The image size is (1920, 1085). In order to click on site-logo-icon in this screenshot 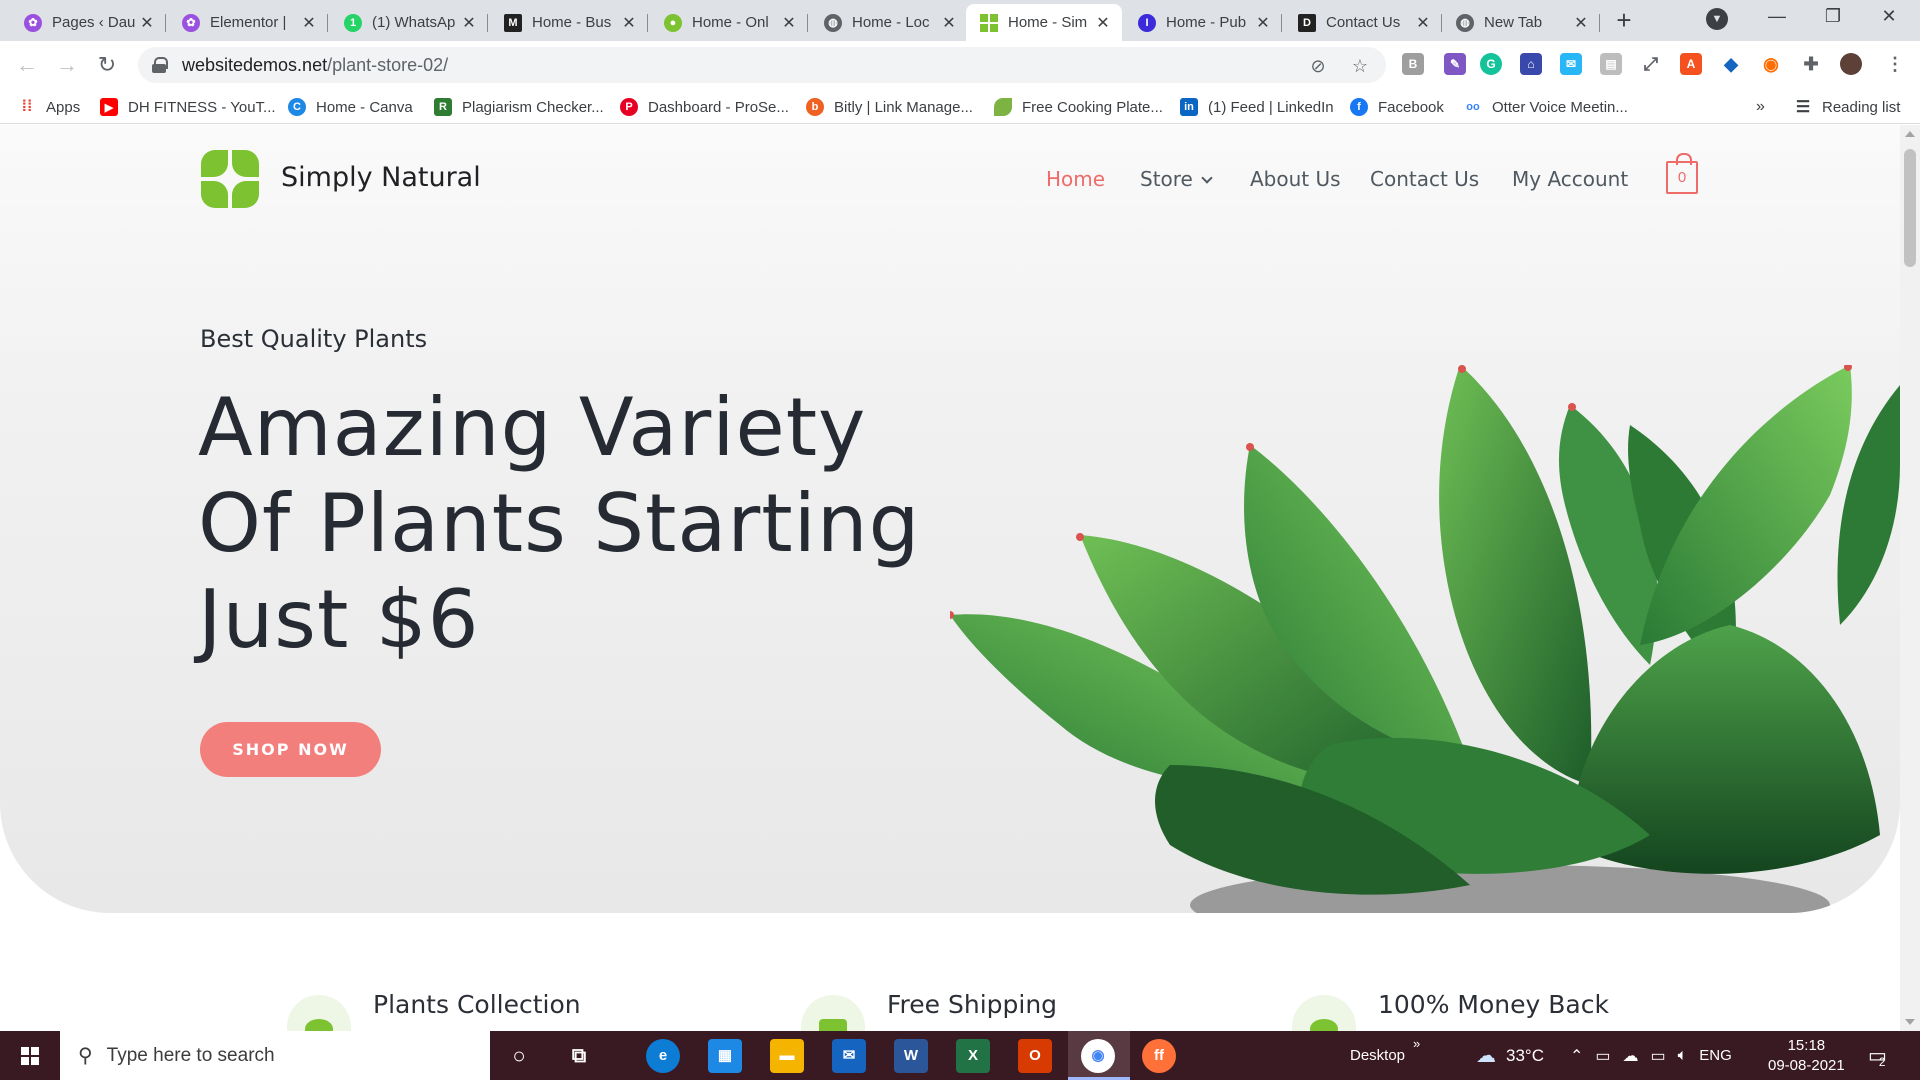, I will do `click(230, 179)`.